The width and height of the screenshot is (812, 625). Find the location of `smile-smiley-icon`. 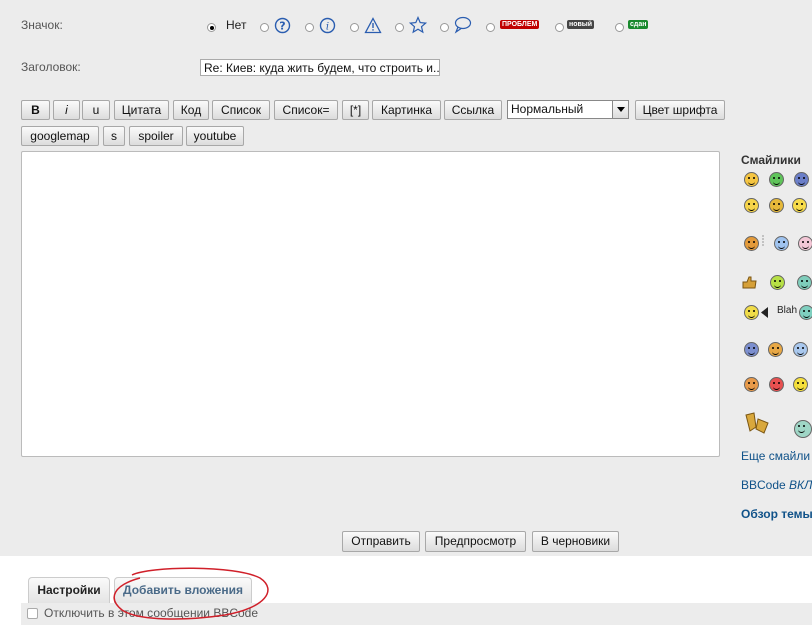

smile-smiley-icon is located at coordinates (751, 205).